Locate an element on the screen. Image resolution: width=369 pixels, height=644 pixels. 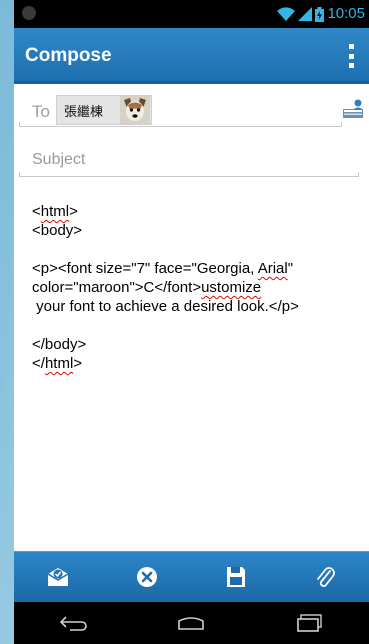
save-icon is located at coordinates (235, 577).